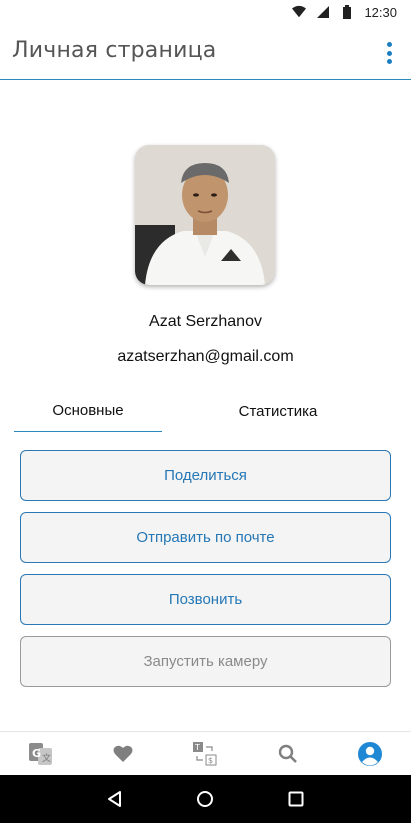 The height and width of the screenshot is (823, 411). Describe the element at coordinates (288, 754) in the screenshot. I see `search-icon` at that location.